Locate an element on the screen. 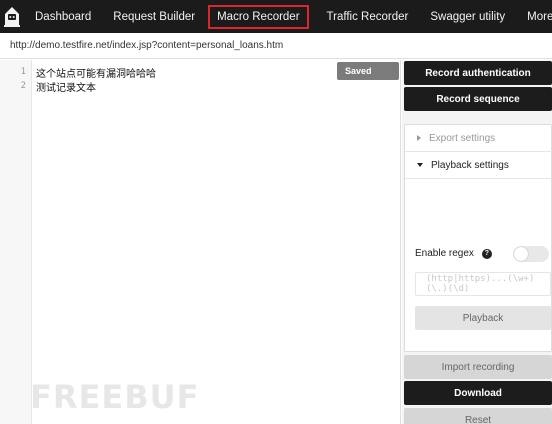 This screenshot has height=424, width=552. chevron-down-icon is located at coordinates (420, 165).